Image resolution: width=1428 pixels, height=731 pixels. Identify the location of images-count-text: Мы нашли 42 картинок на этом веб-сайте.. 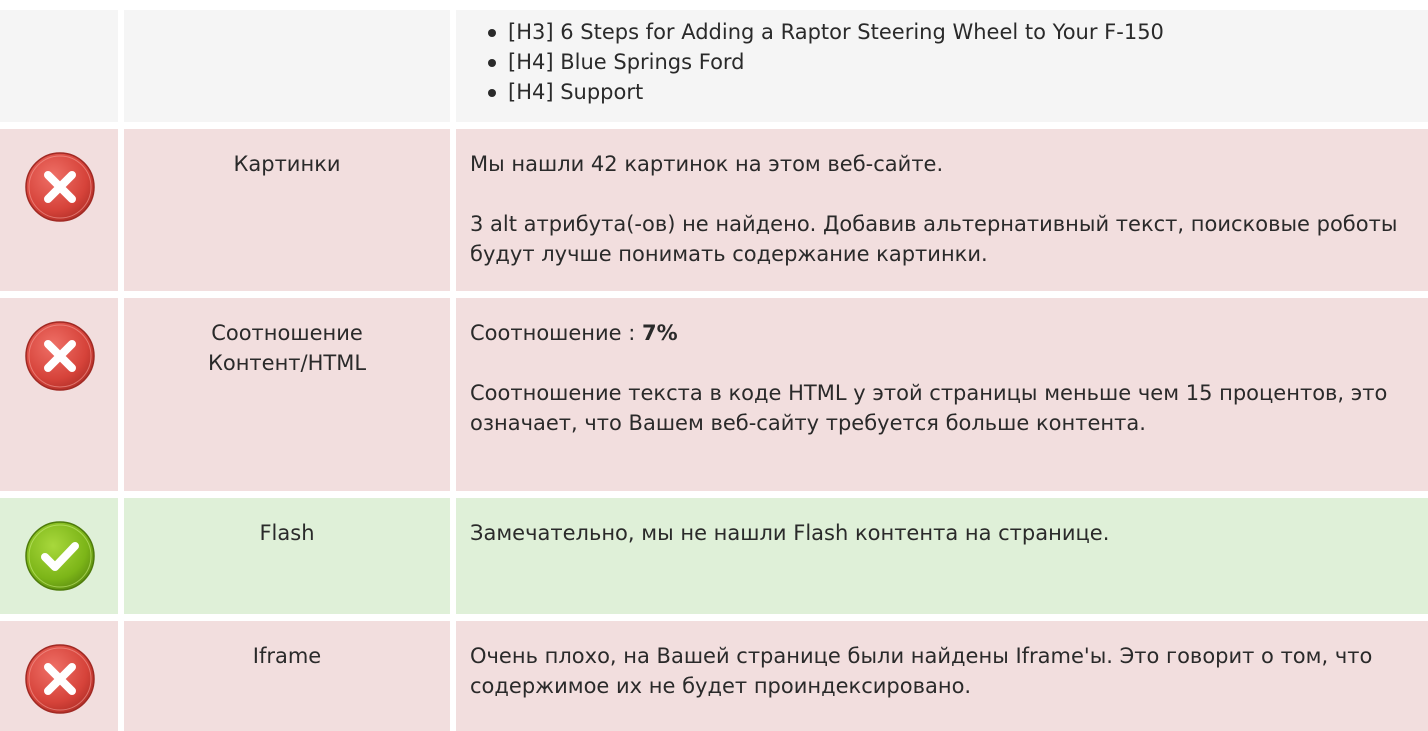
(707, 164).